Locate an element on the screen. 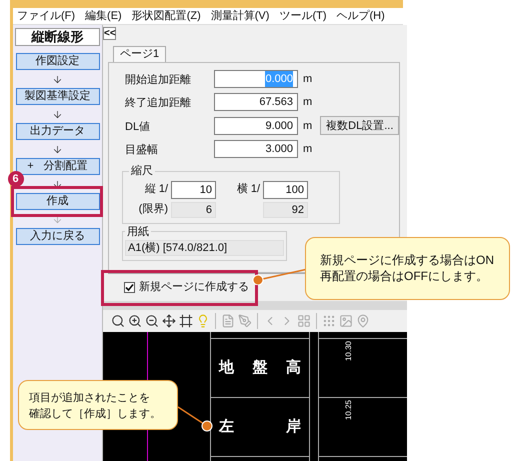 Image resolution: width=511 pixels, height=461 pixels. page-tab: ページ1 is located at coordinates (139, 54).